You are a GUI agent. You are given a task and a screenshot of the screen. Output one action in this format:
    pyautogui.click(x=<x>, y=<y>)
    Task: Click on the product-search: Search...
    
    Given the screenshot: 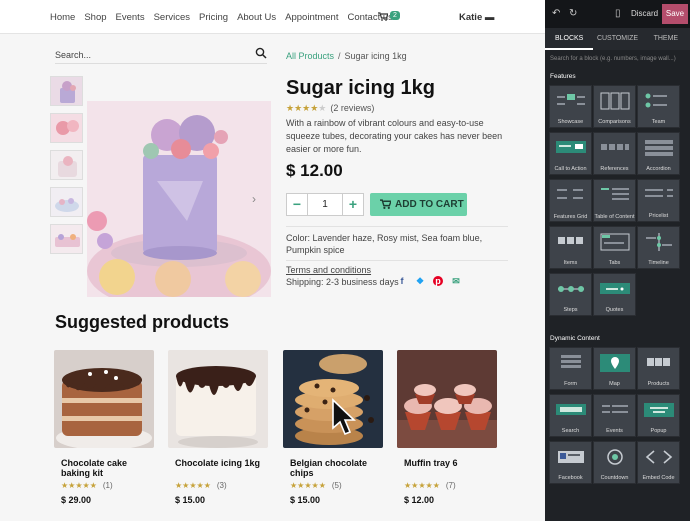 What is the action you would take?
    pyautogui.click(x=161, y=55)
    